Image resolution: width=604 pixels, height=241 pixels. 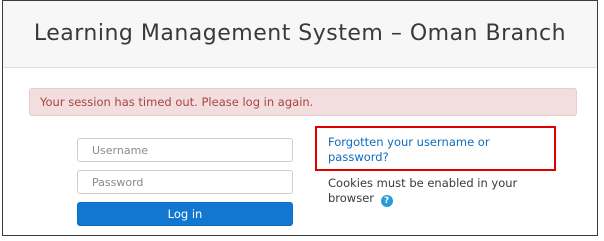 I want to click on forgot-credentials-link: Forgotten your username or password?, so click(x=440, y=150).